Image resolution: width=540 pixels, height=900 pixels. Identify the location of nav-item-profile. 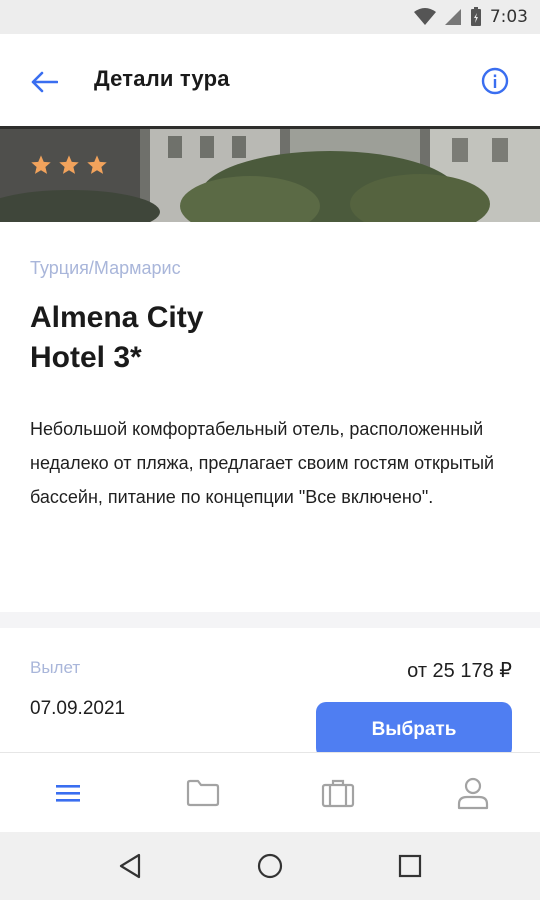
(473, 793).